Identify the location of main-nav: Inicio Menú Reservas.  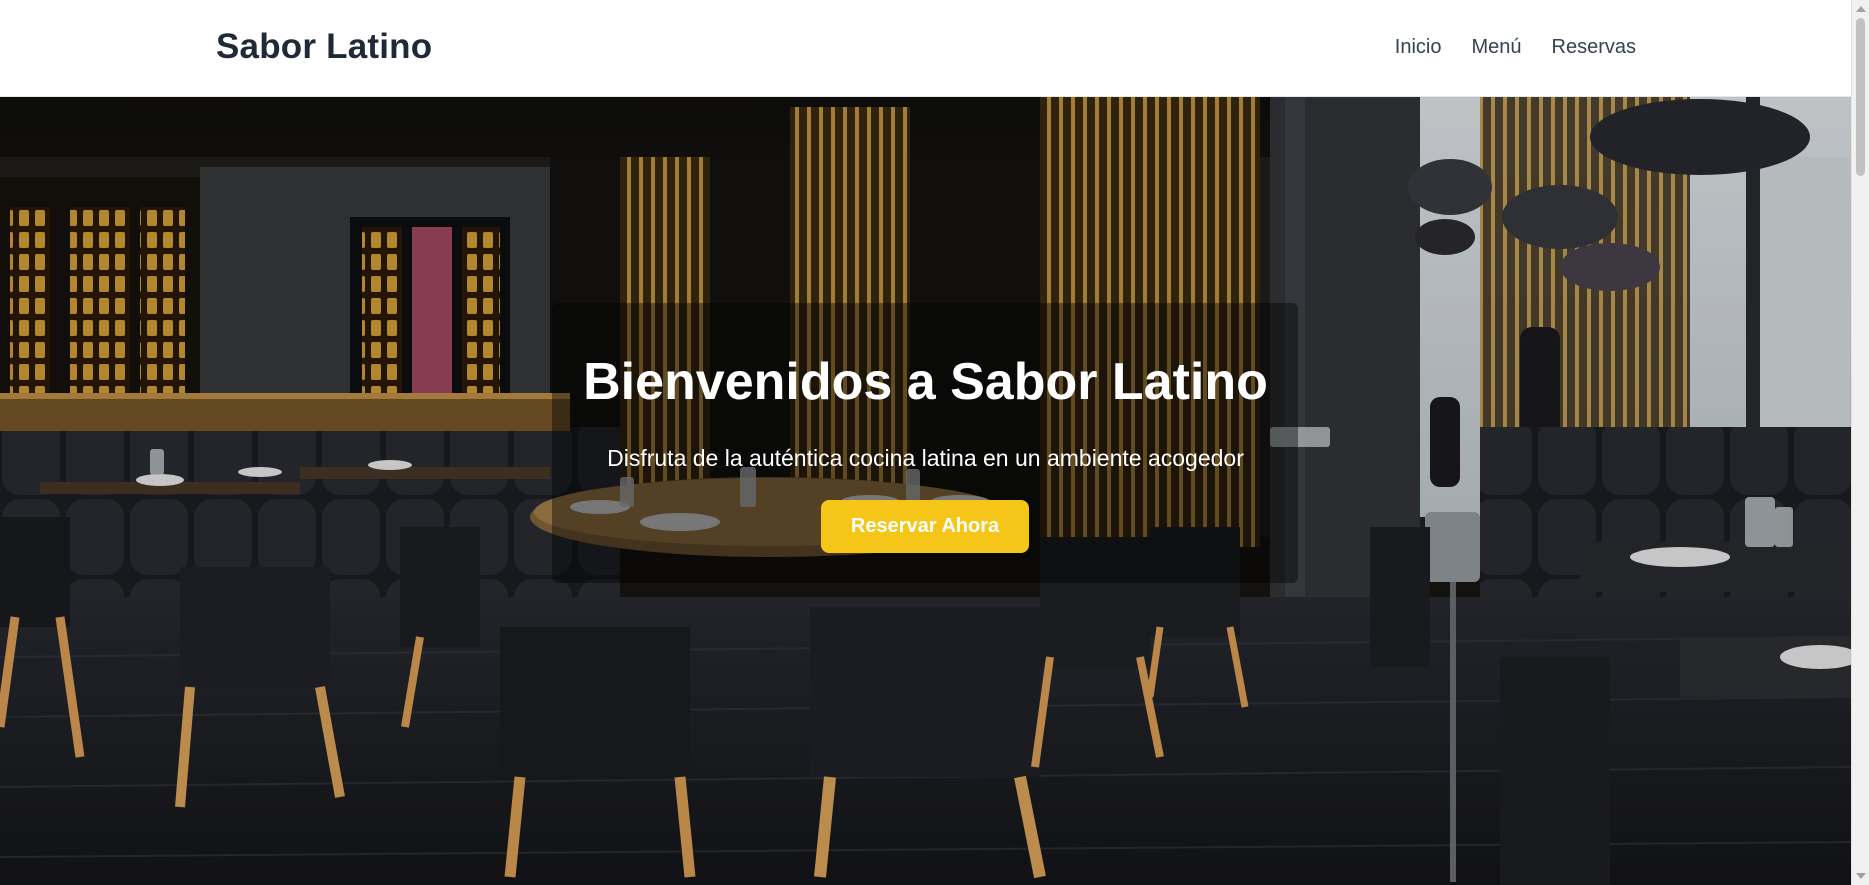
(1515, 47).